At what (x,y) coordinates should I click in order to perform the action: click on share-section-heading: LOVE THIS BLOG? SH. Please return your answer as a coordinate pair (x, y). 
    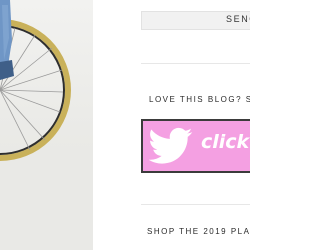
    Looking at the image, I should click on (199, 99).